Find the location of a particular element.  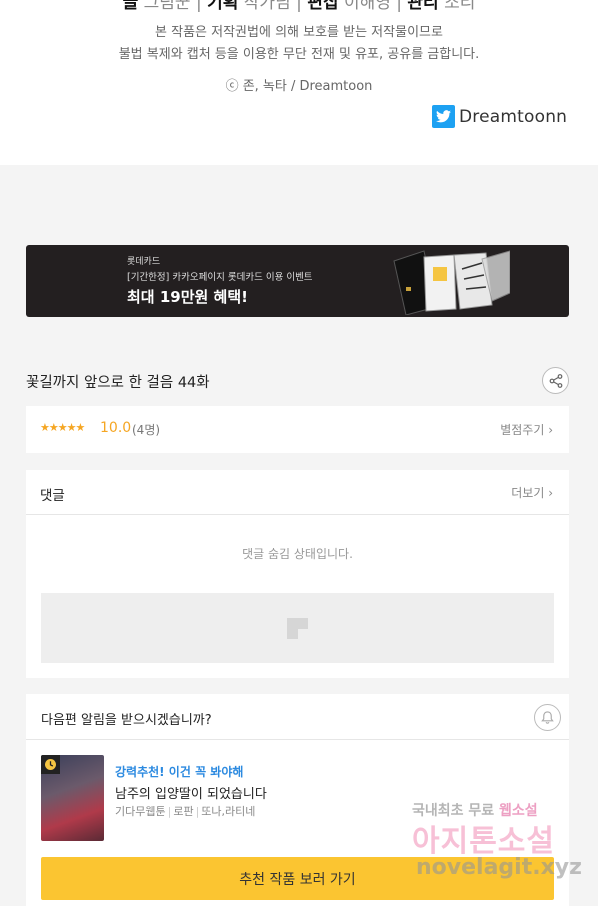

comments-hidden-notice: 댓글 숨김 상태입니다. is located at coordinates (297, 554).